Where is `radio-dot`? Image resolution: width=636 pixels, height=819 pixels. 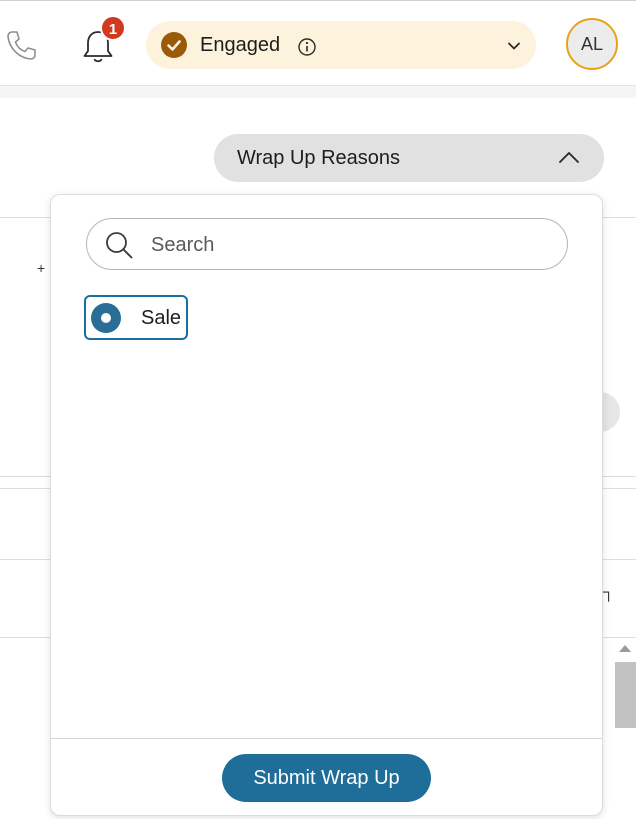 radio-dot is located at coordinates (106, 318).